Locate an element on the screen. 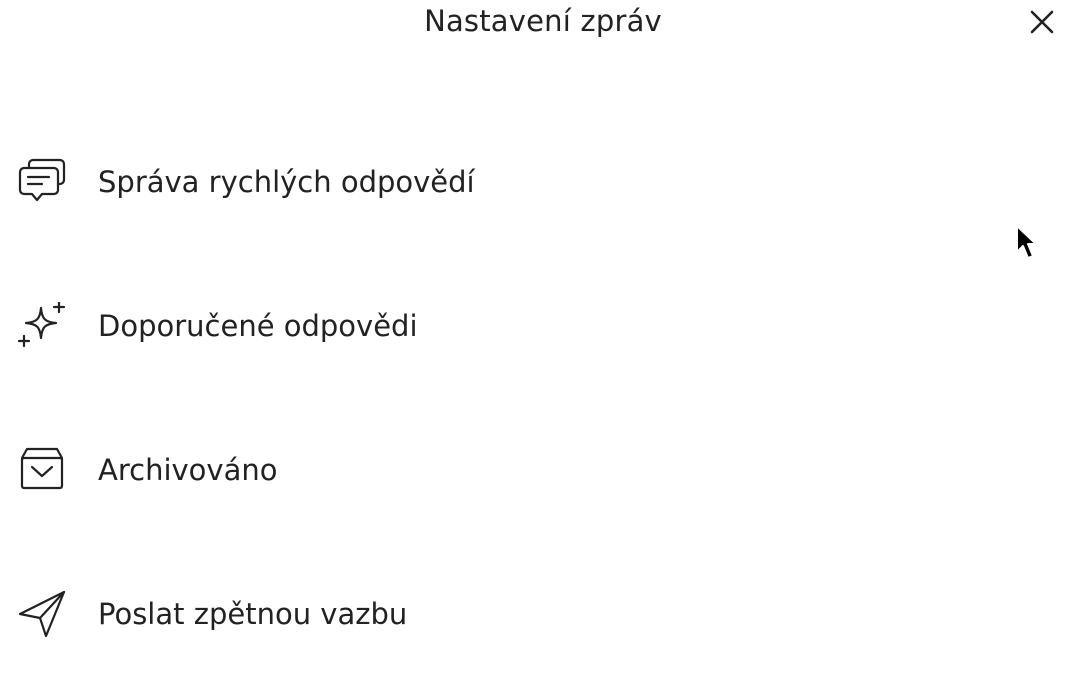  mouse-cursor-icon is located at coordinates (1026, 242).